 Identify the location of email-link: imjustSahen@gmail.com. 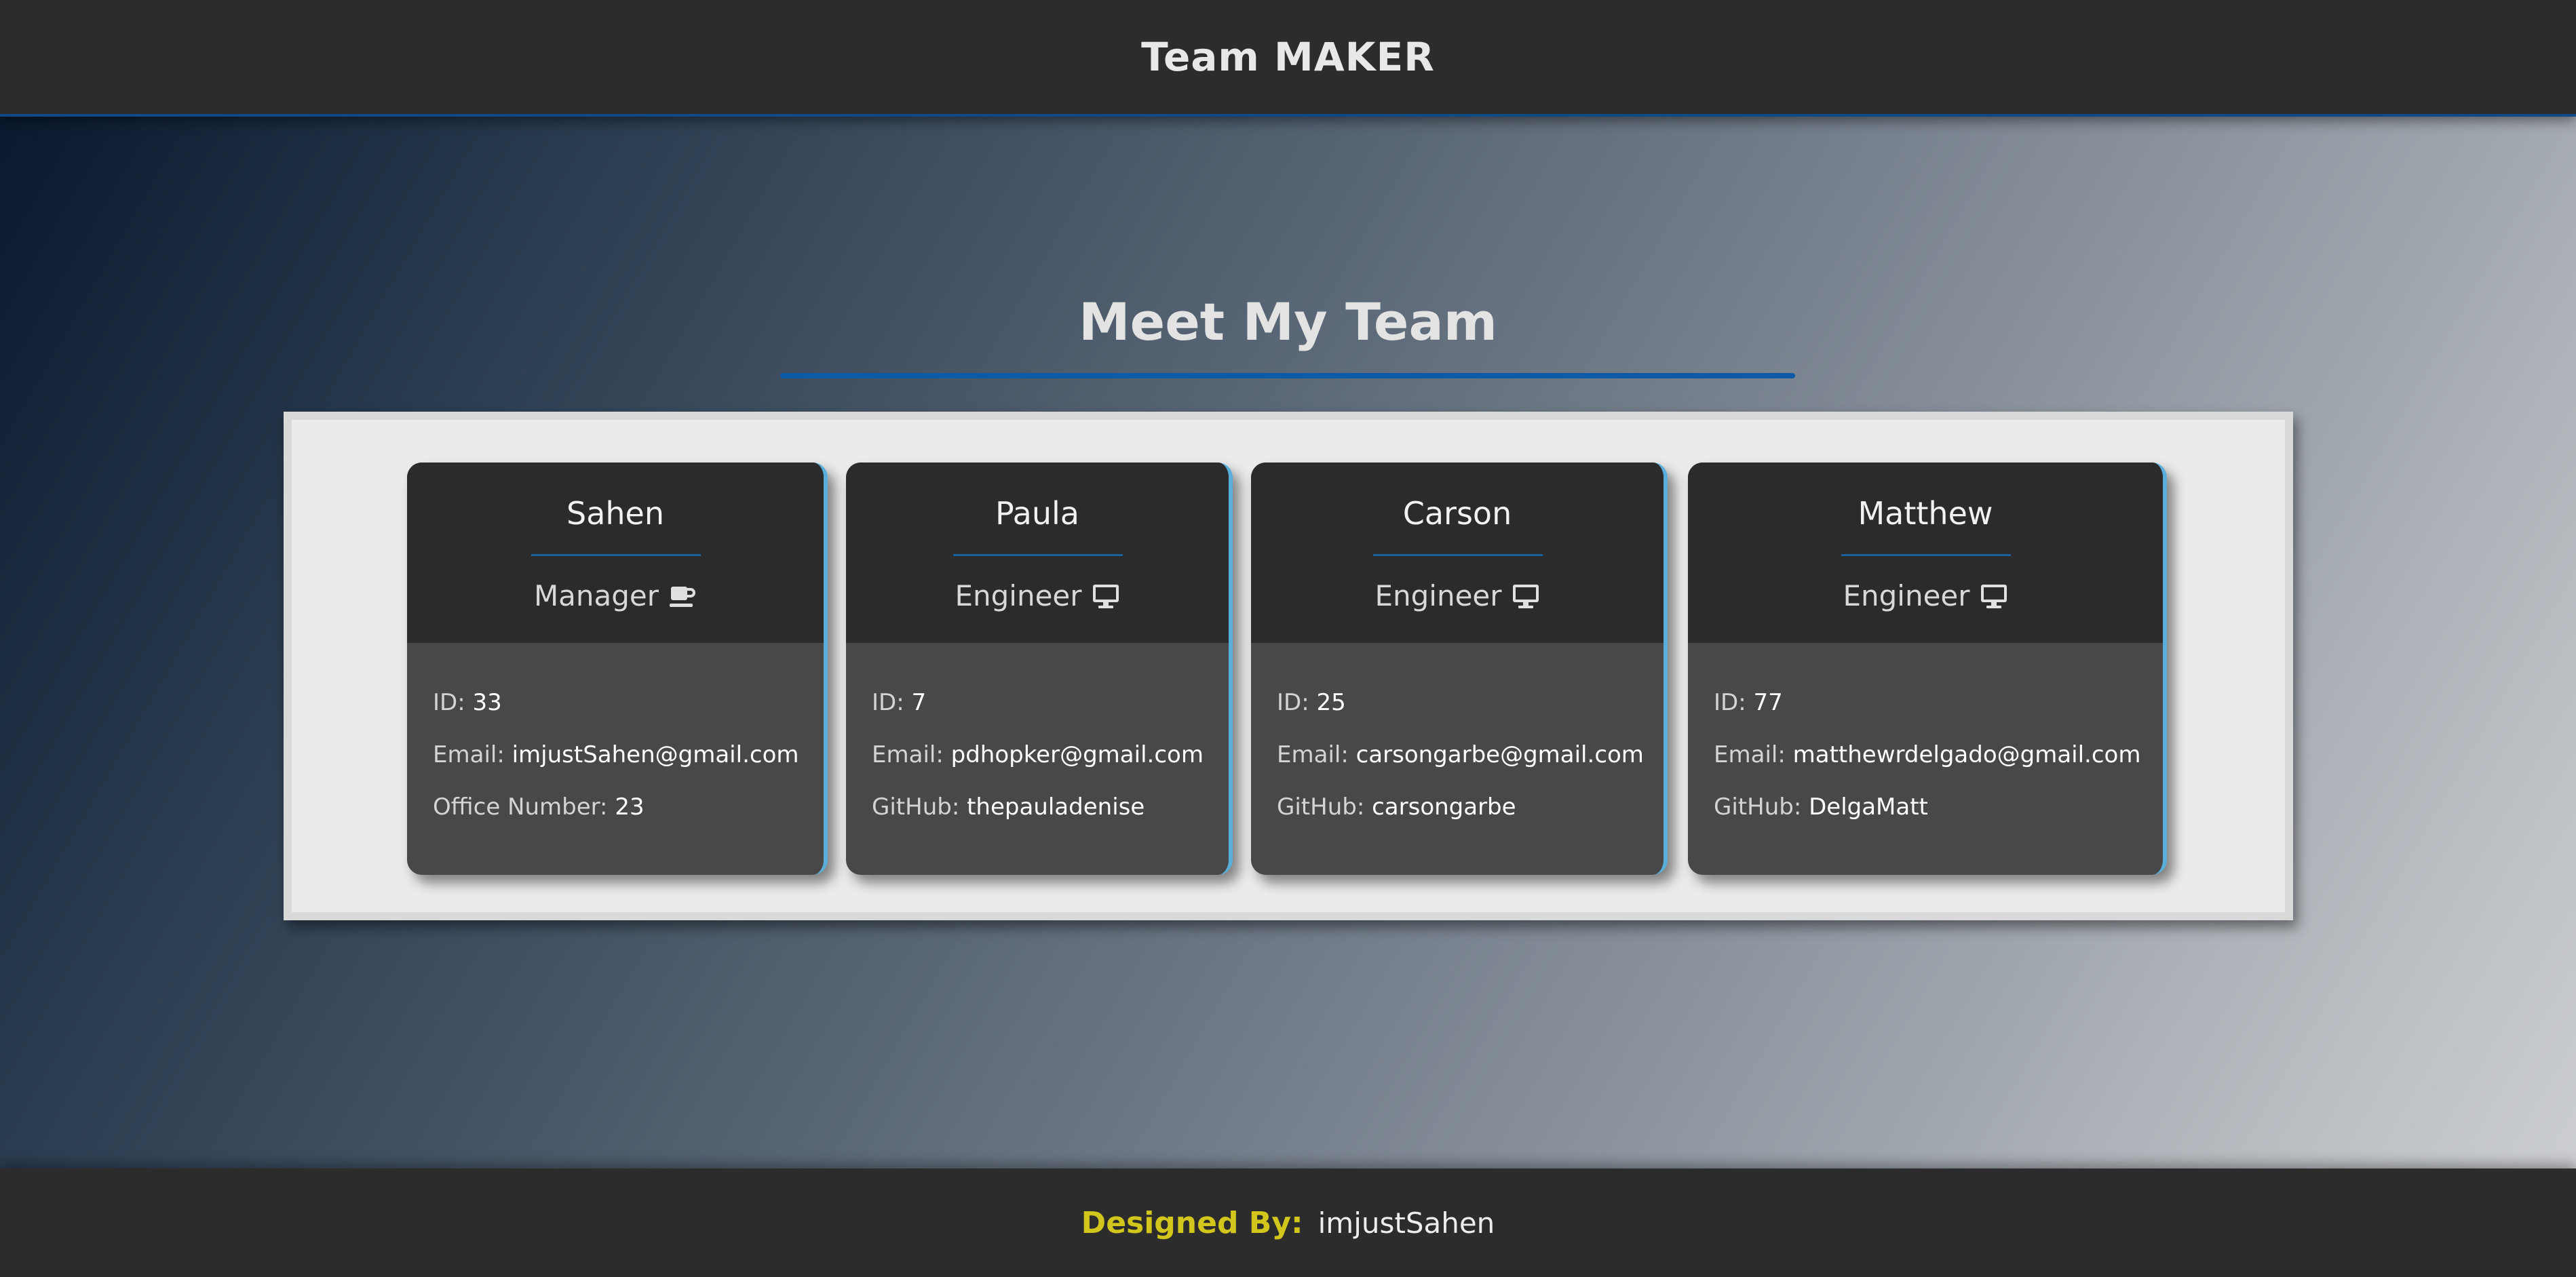
(655, 754).